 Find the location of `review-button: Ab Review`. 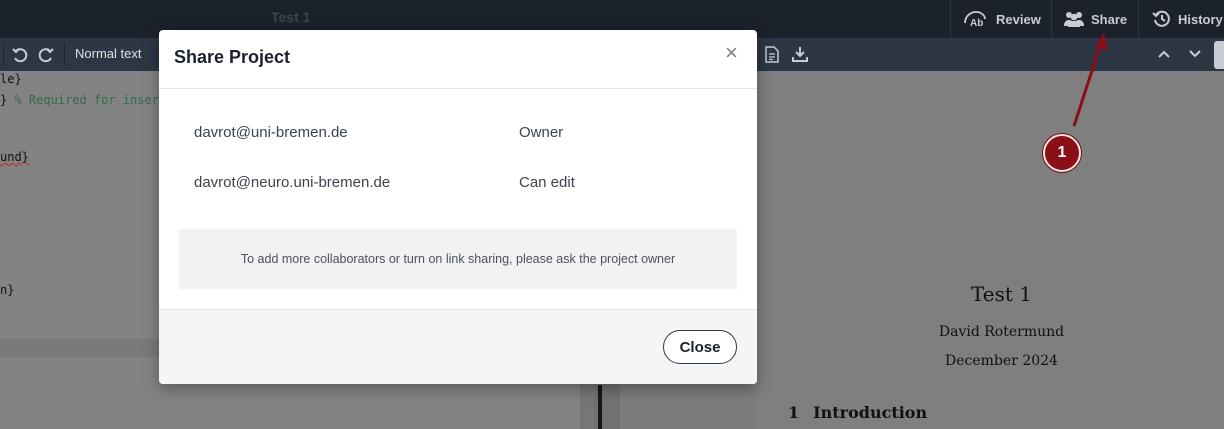

review-button: Ab Review is located at coordinates (1001, 19).